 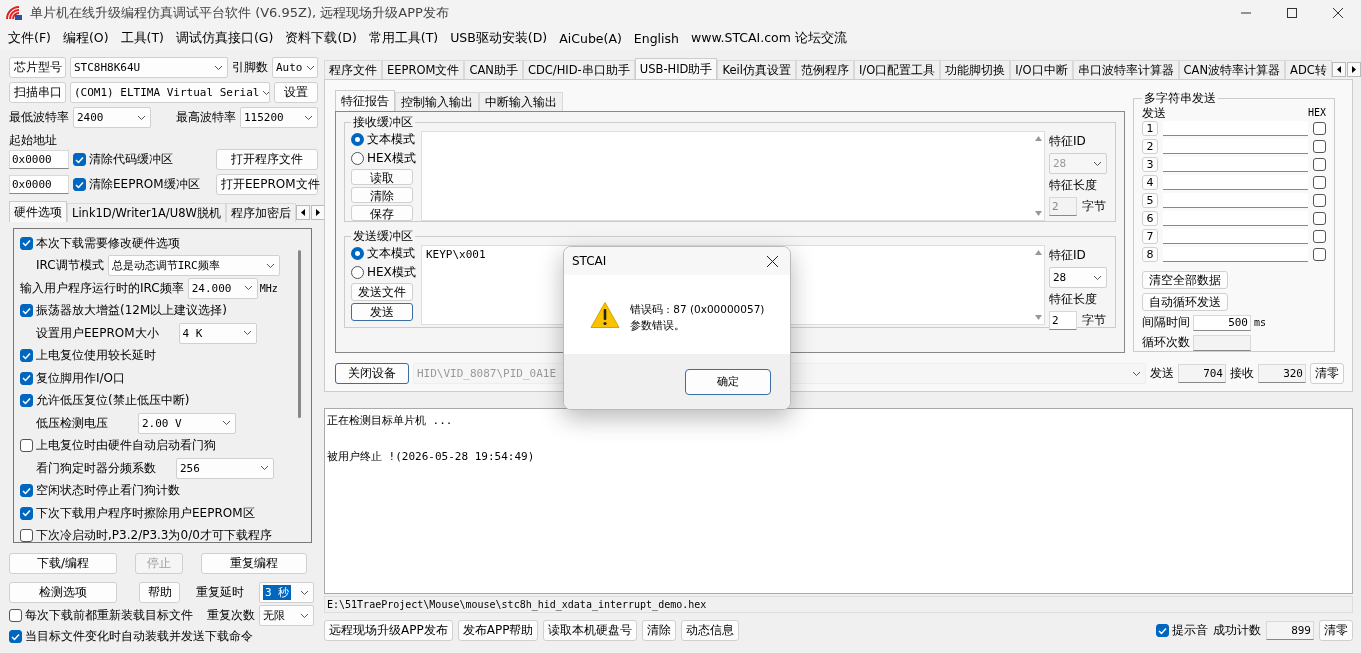 What do you see at coordinates (81, 378) in the screenshot?
I see `checkbox-label: 复位脚用作I/O口` at bounding box center [81, 378].